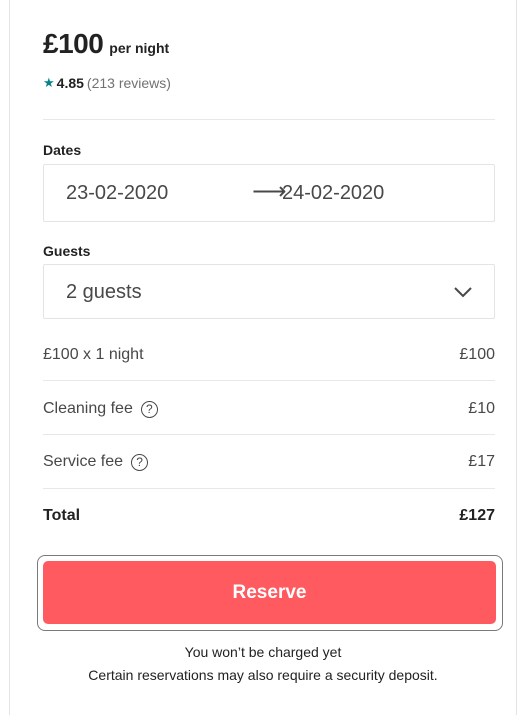 The height and width of the screenshot is (715, 518). I want to click on star-icon: ★, so click(49, 82).